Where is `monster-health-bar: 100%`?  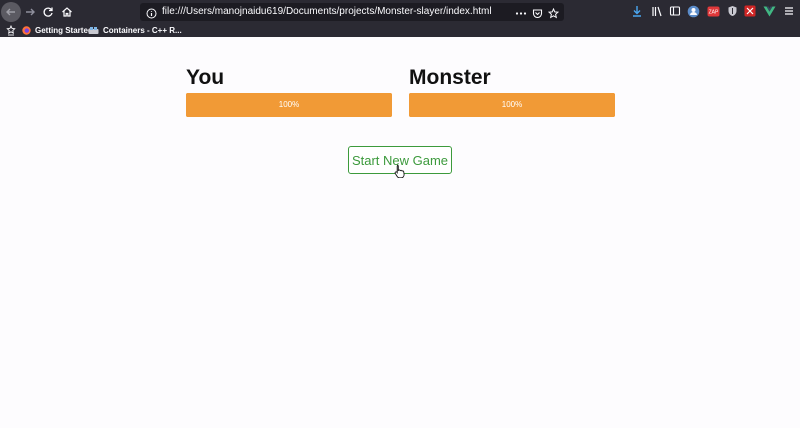 monster-health-bar: 100% is located at coordinates (512, 105).